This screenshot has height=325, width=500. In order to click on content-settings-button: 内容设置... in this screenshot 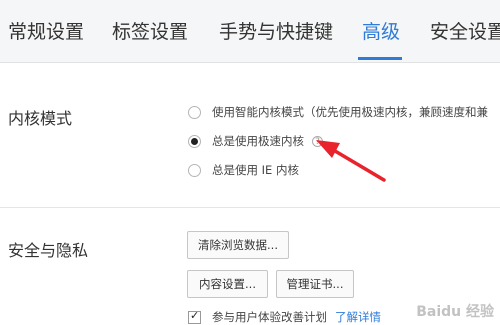, I will do `click(227, 284)`.